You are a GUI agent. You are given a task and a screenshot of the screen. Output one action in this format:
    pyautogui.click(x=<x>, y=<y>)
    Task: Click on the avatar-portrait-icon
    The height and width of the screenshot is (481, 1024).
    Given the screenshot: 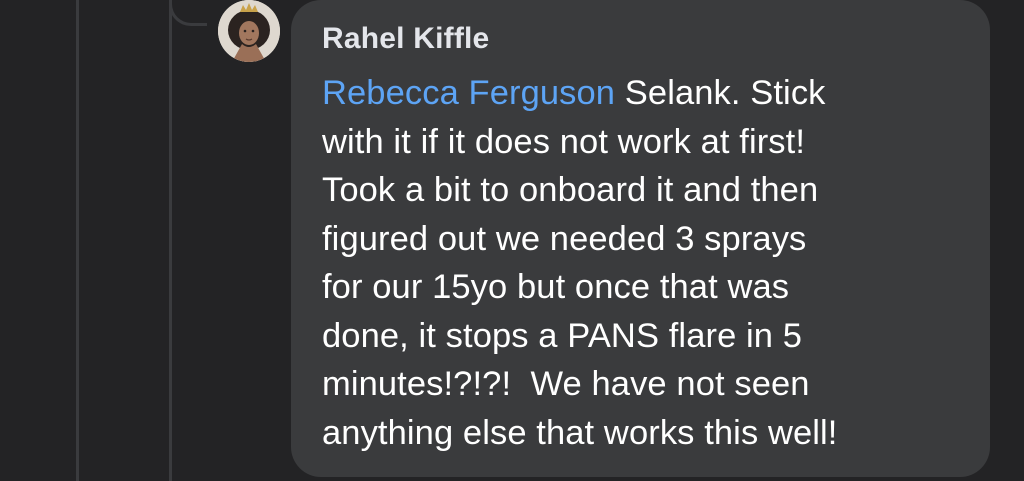 What is the action you would take?
    pyautogui.click(x=249, y=31)
    